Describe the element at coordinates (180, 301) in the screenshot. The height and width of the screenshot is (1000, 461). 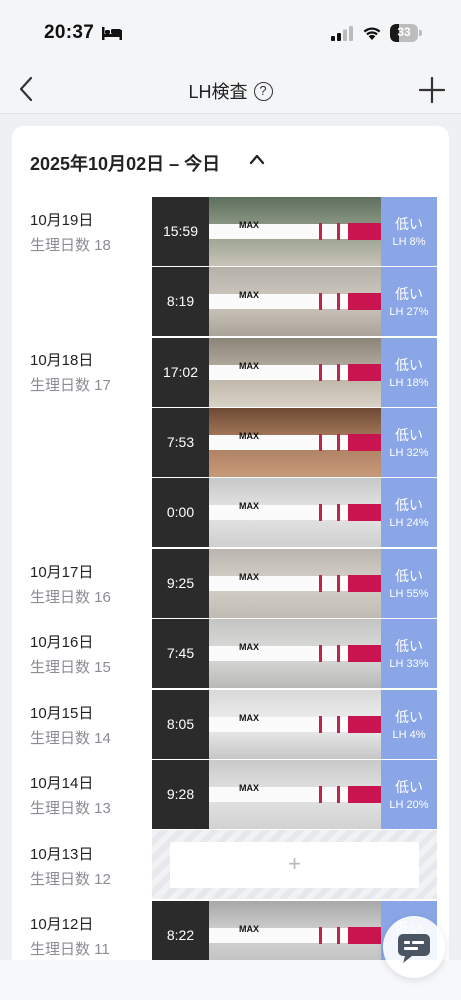
I see `entry-time: 8:19` at that location.